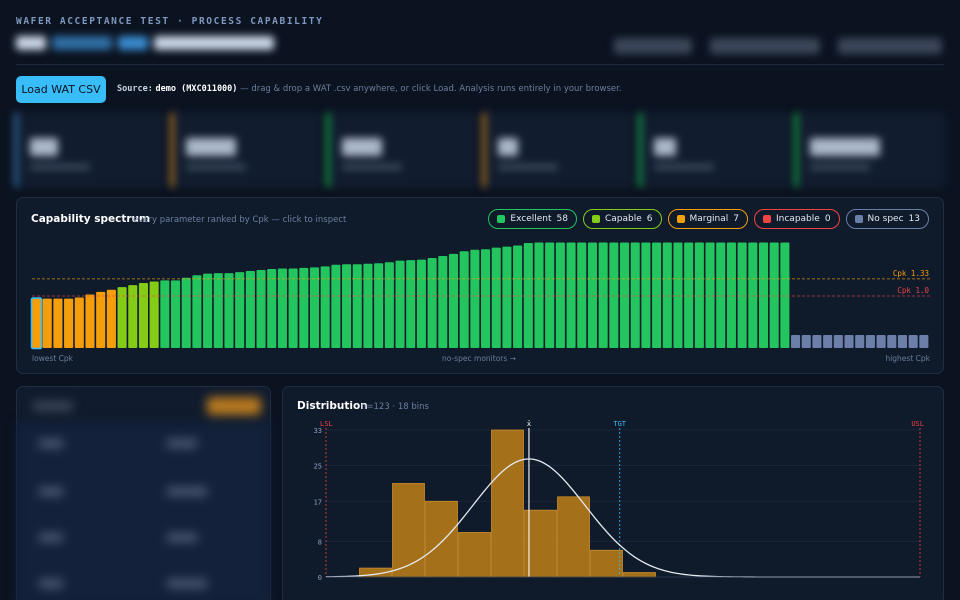 This screenshot has height=600, width=960. What do you see at coordinates (318, 431) in the screenshot?
I see `y-tick-label: 33` at bounding box center [318, 431].